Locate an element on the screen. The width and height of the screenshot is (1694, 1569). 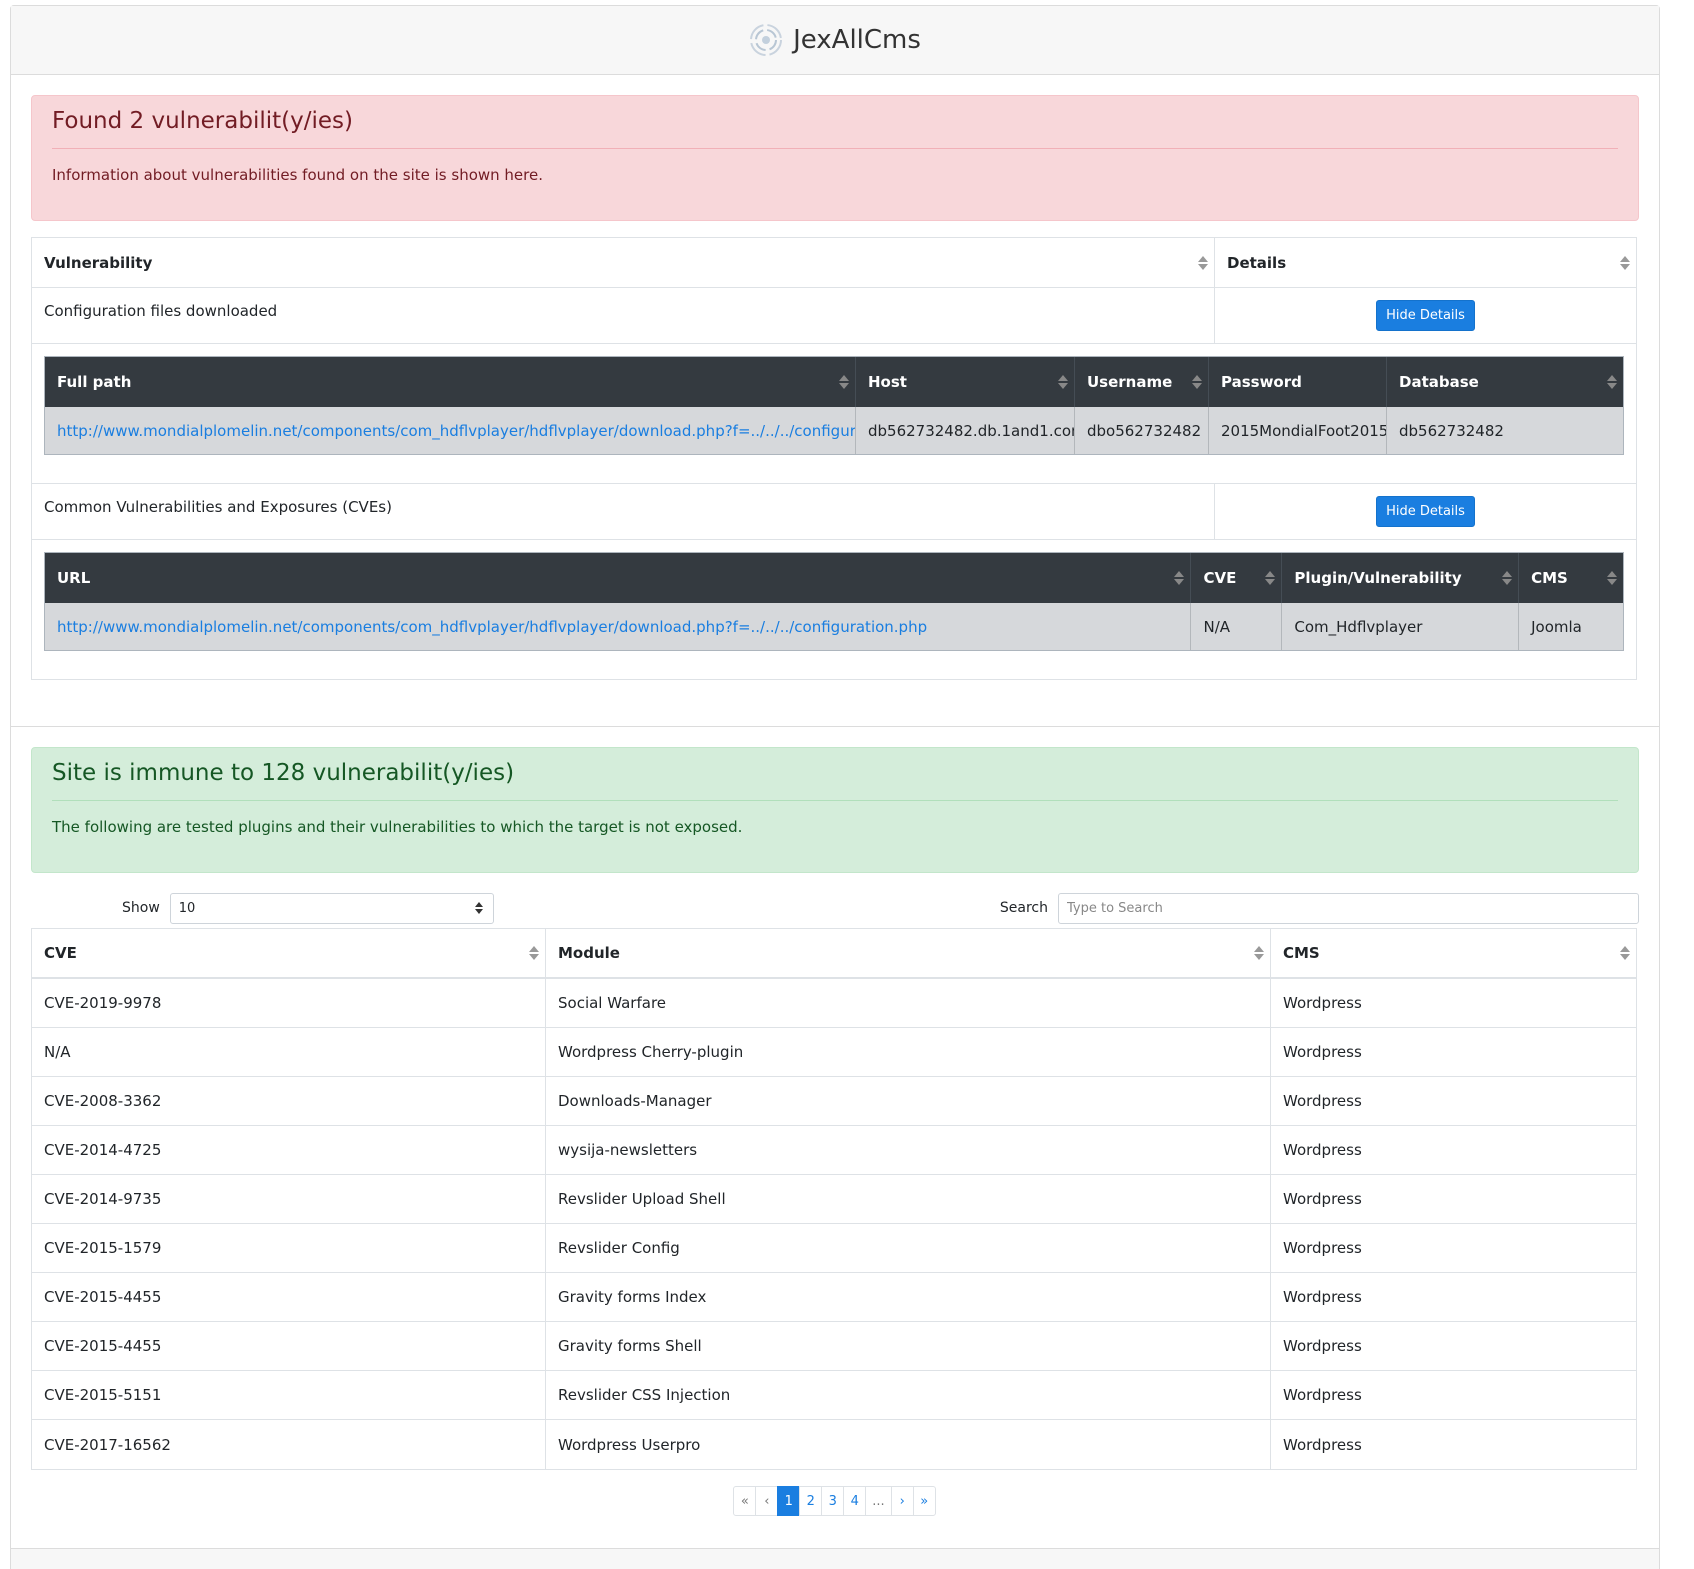
column-details: Details is located at coordinates (1425, 262).